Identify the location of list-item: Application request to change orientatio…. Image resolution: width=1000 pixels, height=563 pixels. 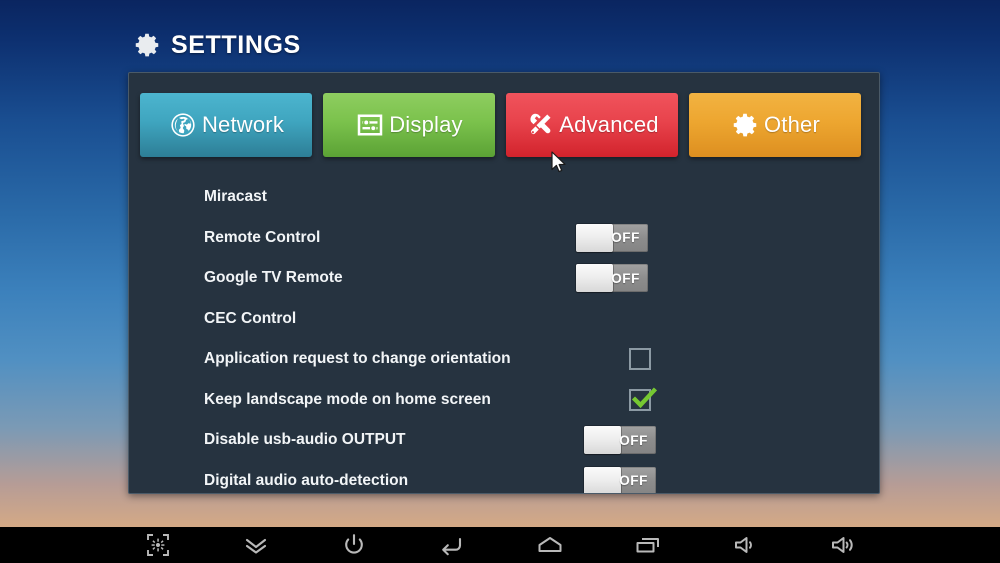
(504, 359).